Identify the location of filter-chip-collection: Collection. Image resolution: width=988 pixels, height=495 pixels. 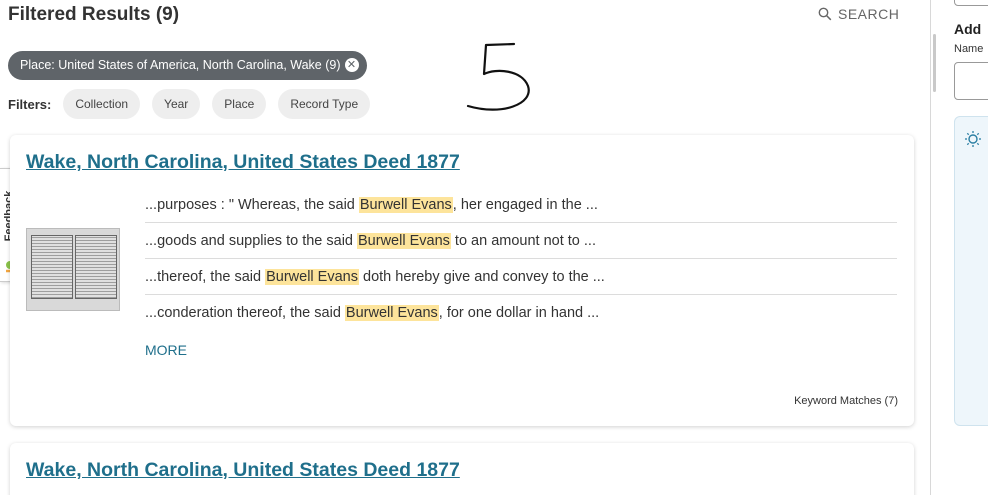
(102, 104).